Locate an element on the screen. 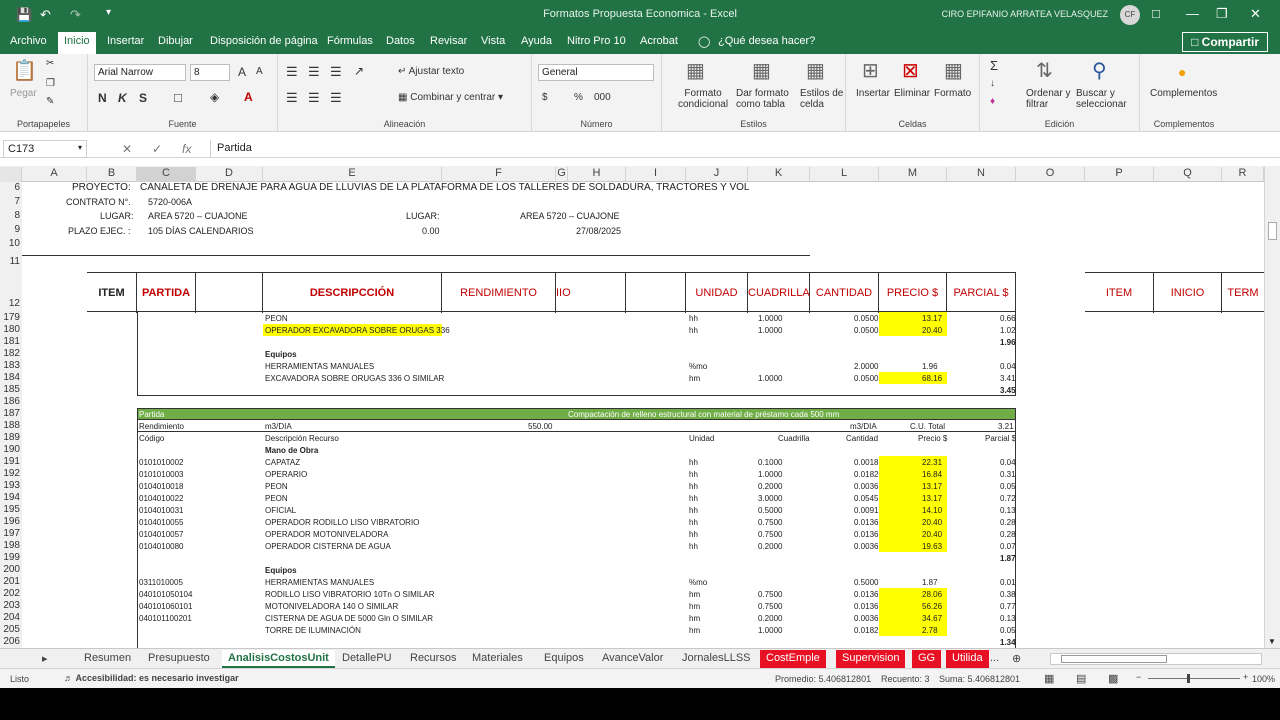  cell-precio: 56.26 is located at coordinates (932, 606).